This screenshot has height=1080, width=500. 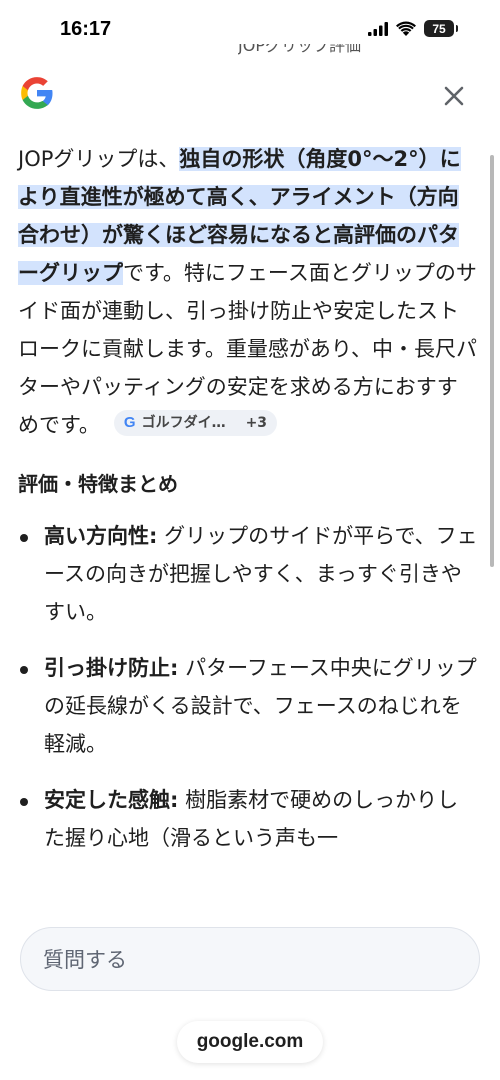 What do you see at coordinates (256, 423) in the screenshot?
I see `source-chip-more: +3` at bounding box center [256, 423].